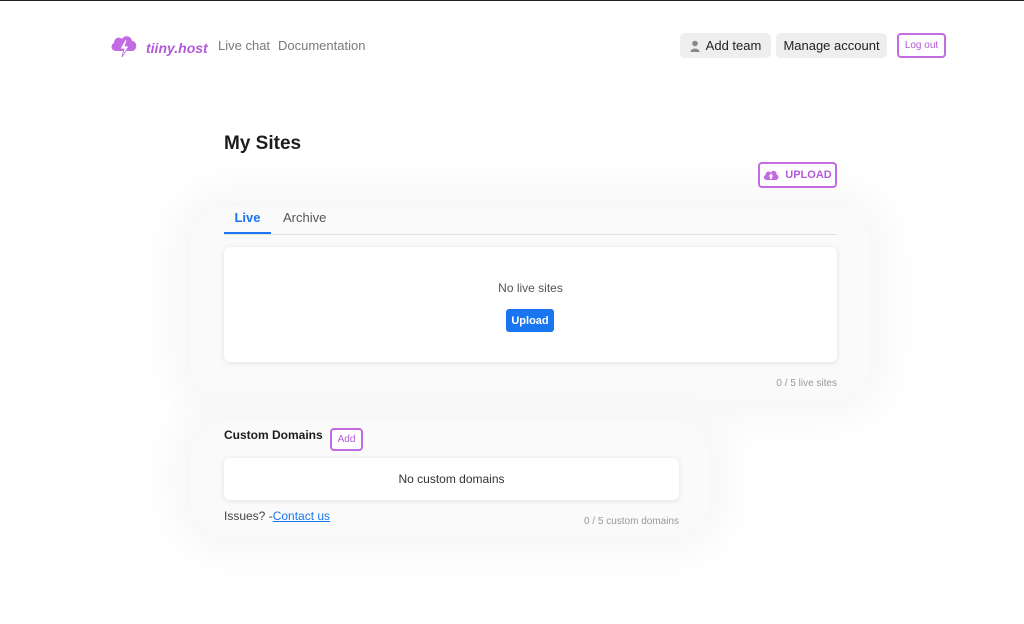 The image size is (1024, 624). I want to click on empty-domains-message: No custom domains, so click(451, 479).